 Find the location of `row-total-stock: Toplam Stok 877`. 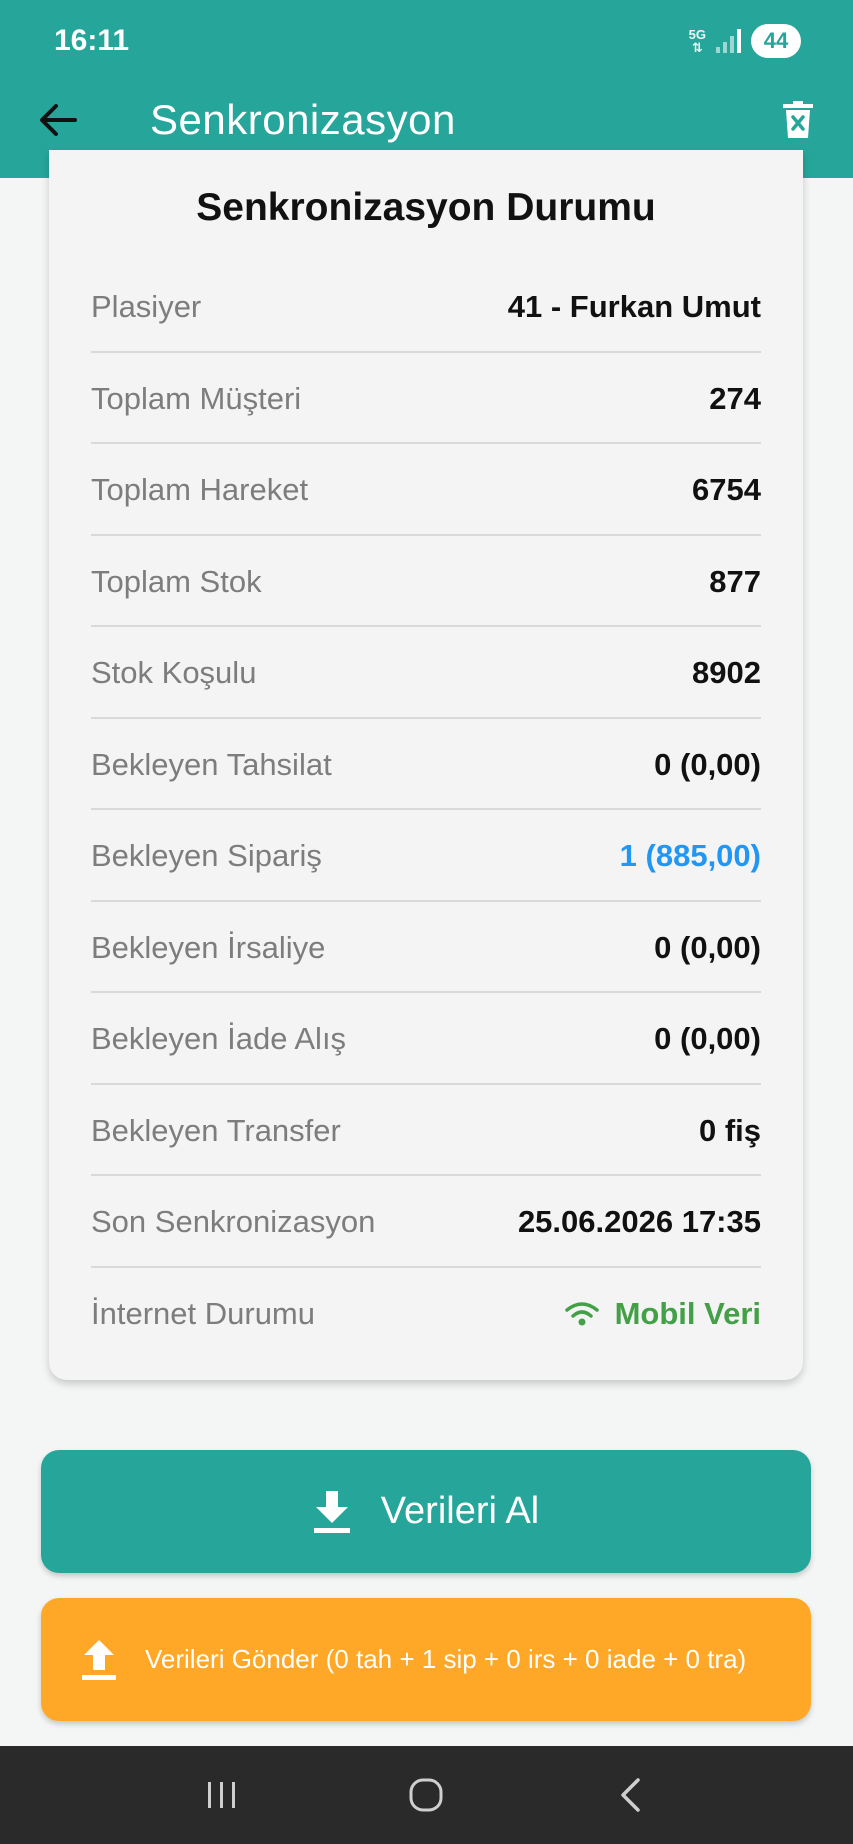

row-total-stock: Toplam Stok 877 is located at coordinates (426, 581).